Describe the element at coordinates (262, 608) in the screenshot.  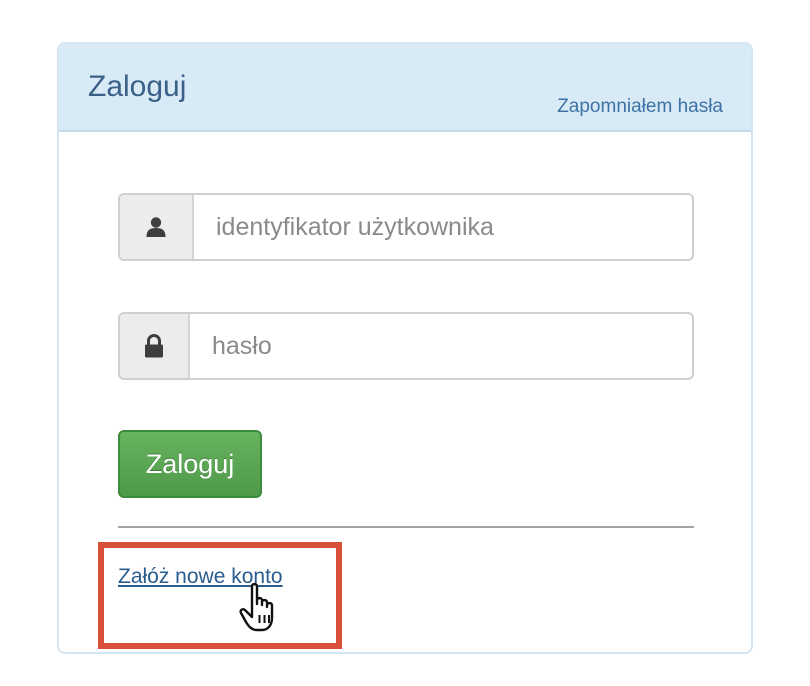
I see `hand-pointer-cursor-icon` at that location.